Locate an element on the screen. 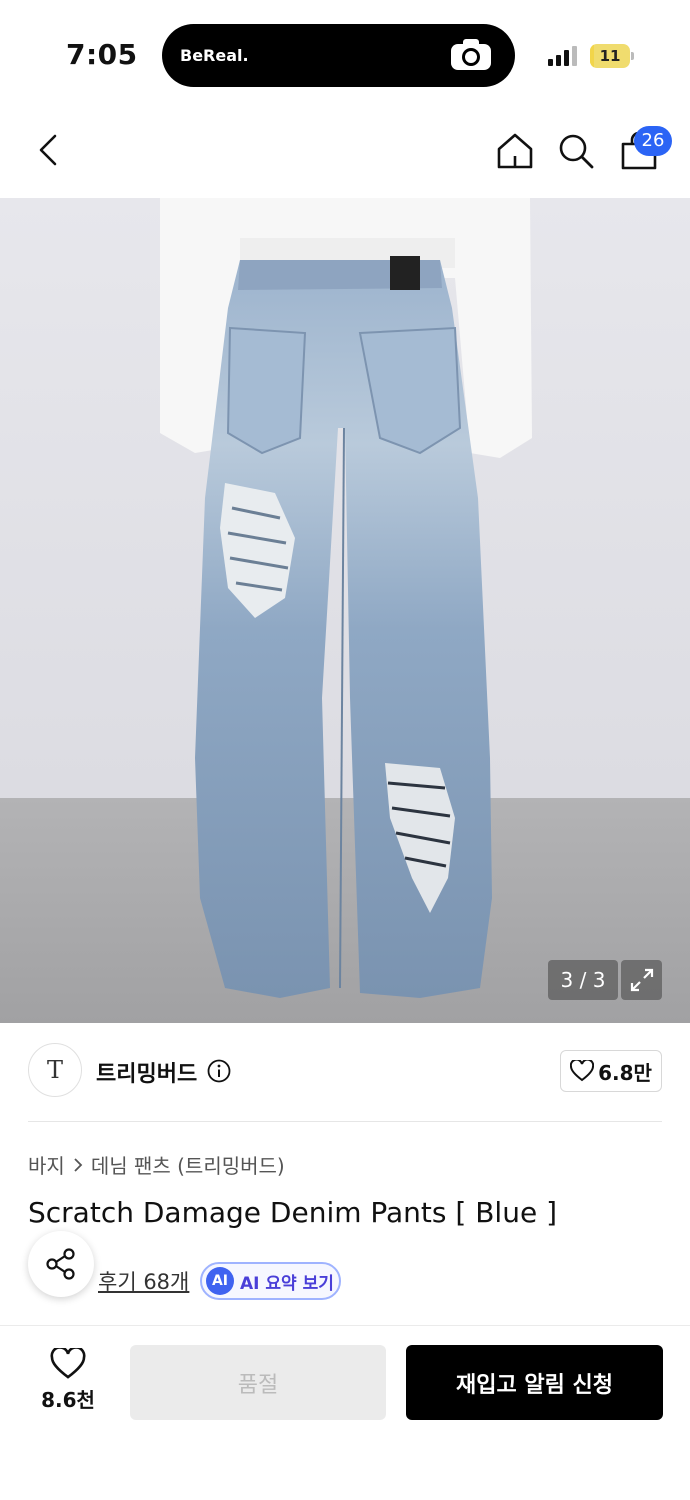 This screenshot has height=1500, width=690. share-icon is located at coordinates (60, 1264).